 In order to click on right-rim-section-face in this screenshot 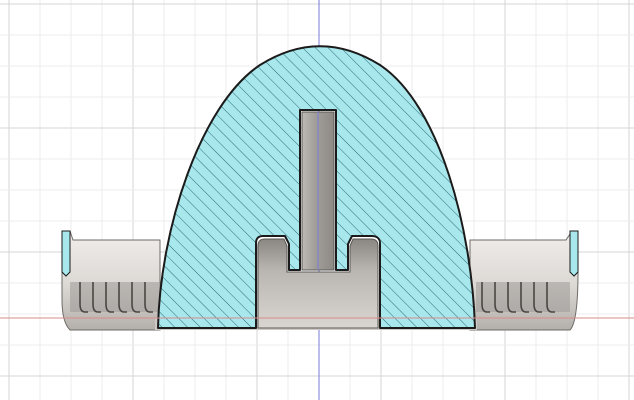, I will do `click(574, 253)`.